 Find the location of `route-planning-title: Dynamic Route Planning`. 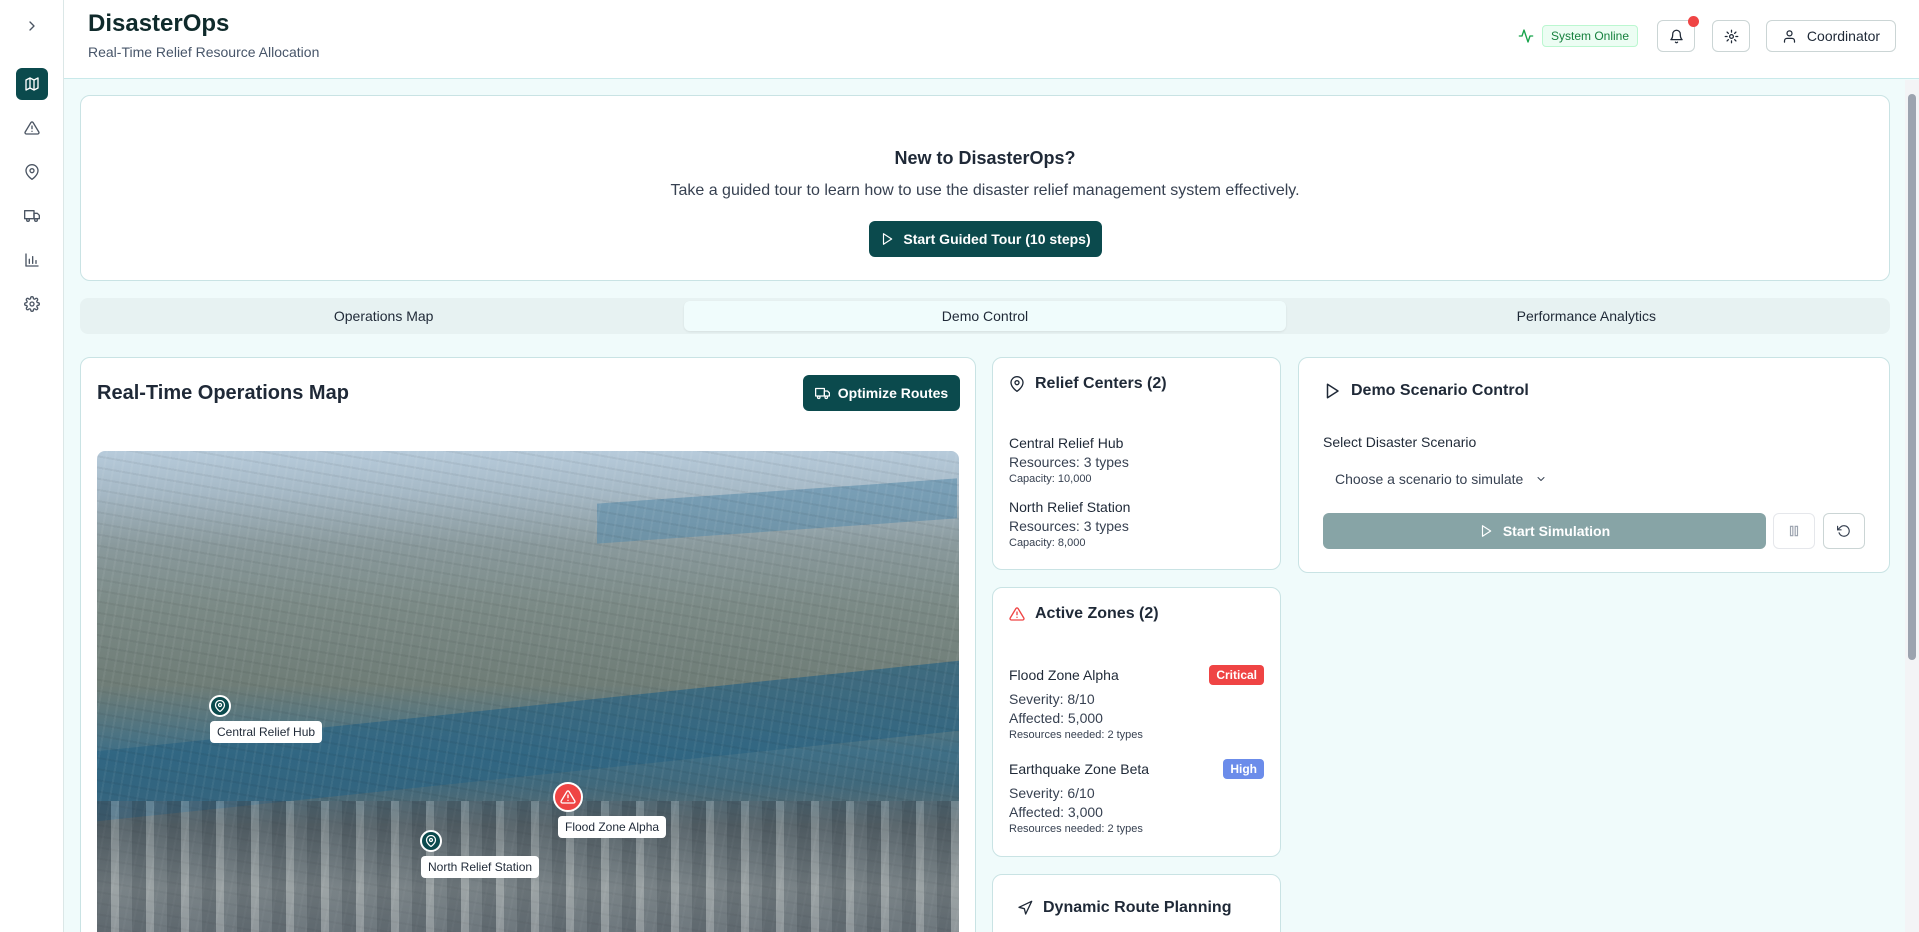

route-planning-title: Dynamic Route Planning is located at coordinates (1137, 907).